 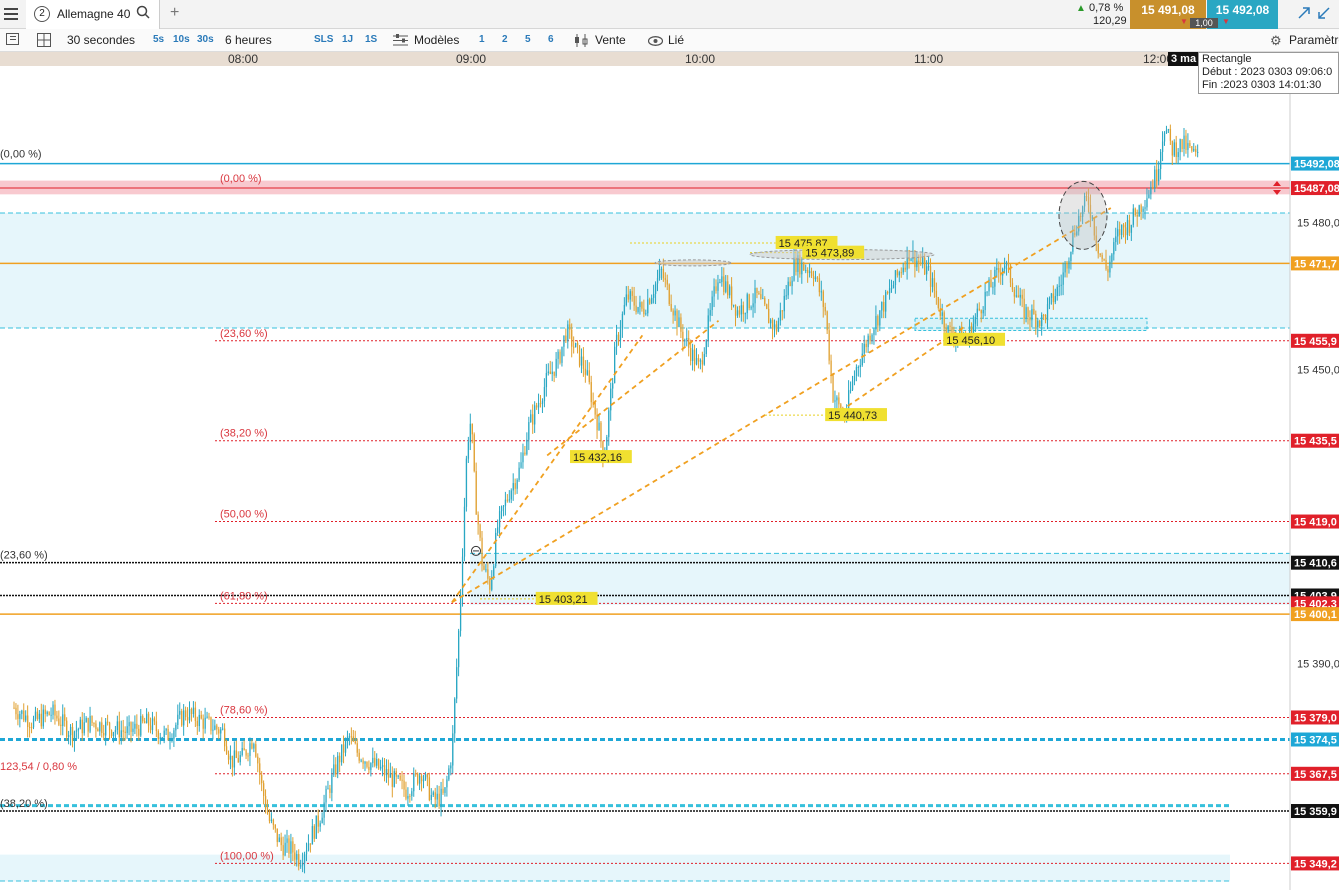 What do you see at coordinates (21, 155) in the screenshot?
I see `fib-left-label-0: (0,00 %)` at bounding box center [21, 155].